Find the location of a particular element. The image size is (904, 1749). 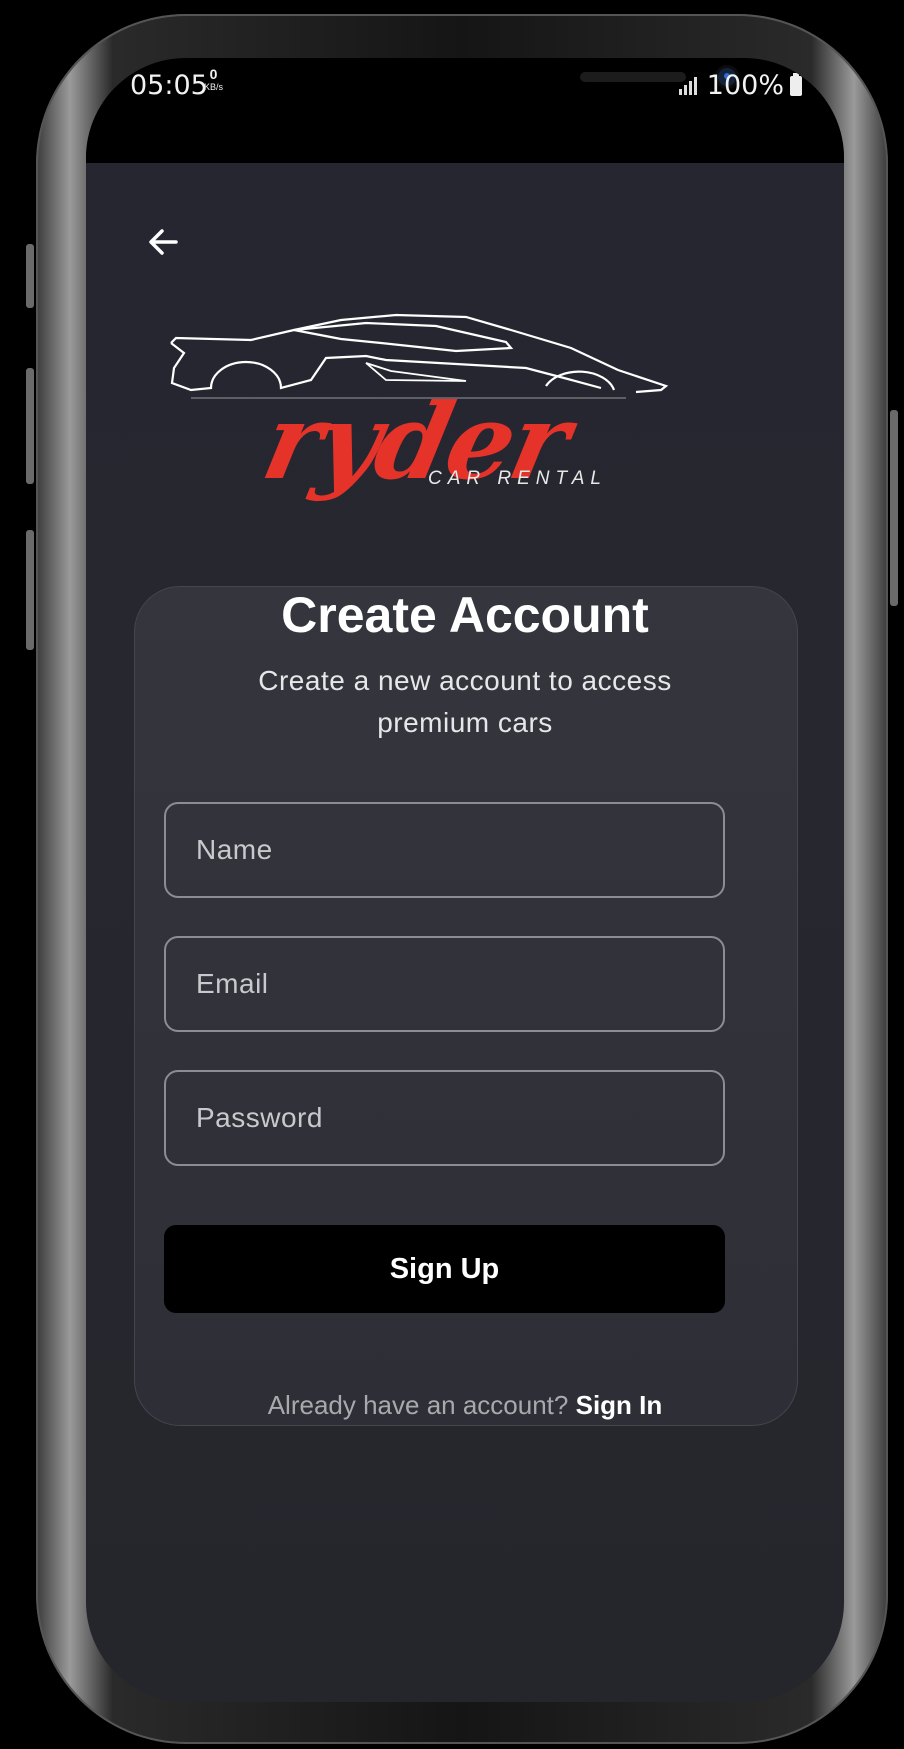

volume-up-button is located at coordinates (30, 276).